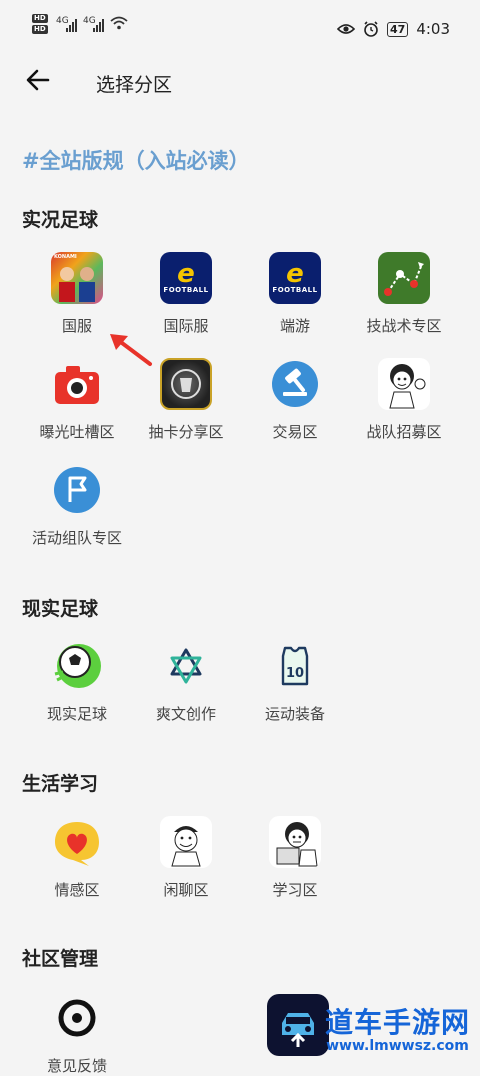 The width and height of the screenshot is (480, 1076). I want to click on zone-label: 抽卡分享区, so click(186, 432).